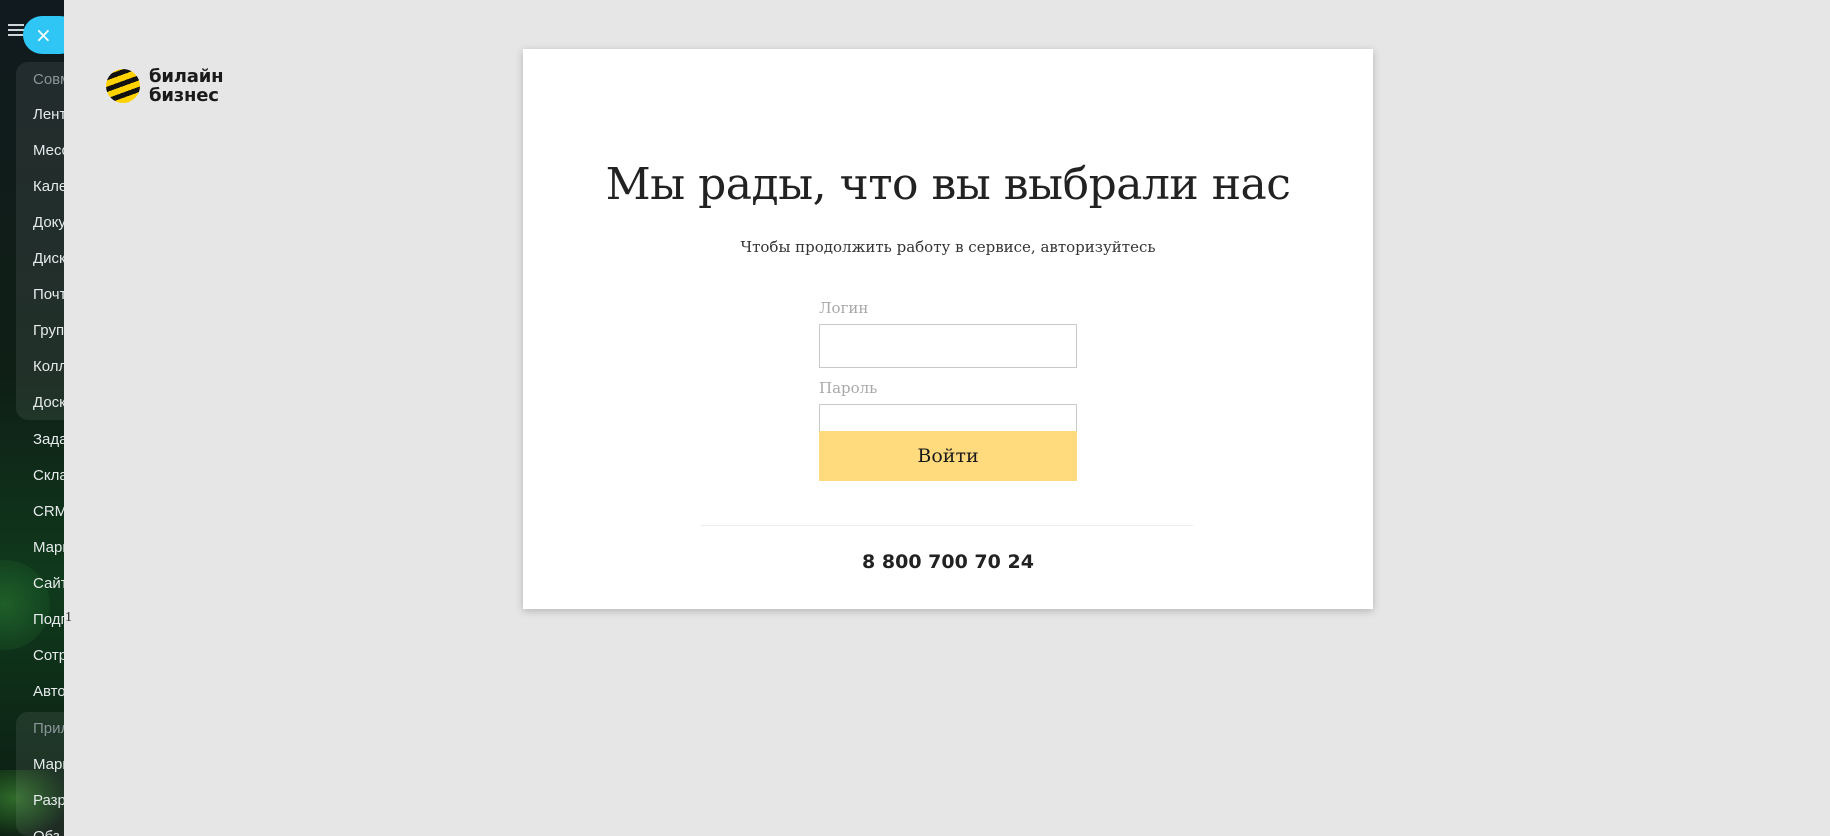 The image size is (1830, 836). I want to click on stray-text: 1, so click(68, 617).